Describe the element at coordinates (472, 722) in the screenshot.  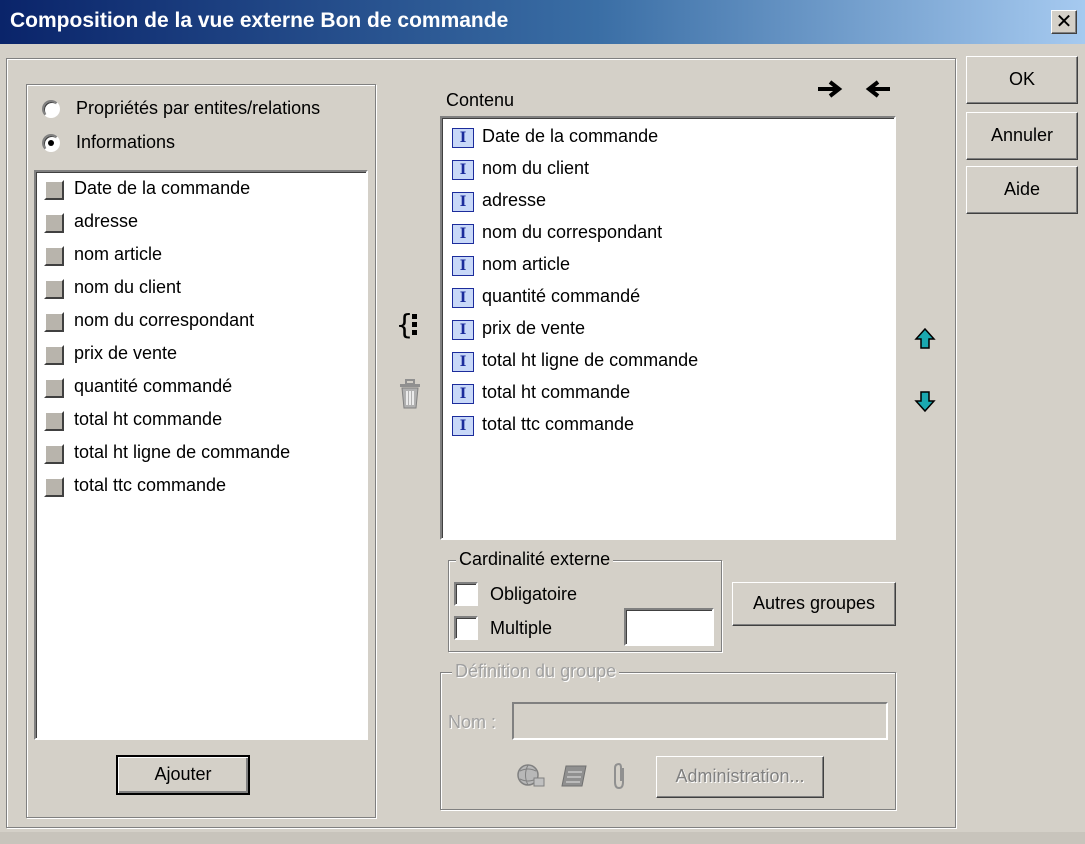
I see `name-label: Nom :` at that location.